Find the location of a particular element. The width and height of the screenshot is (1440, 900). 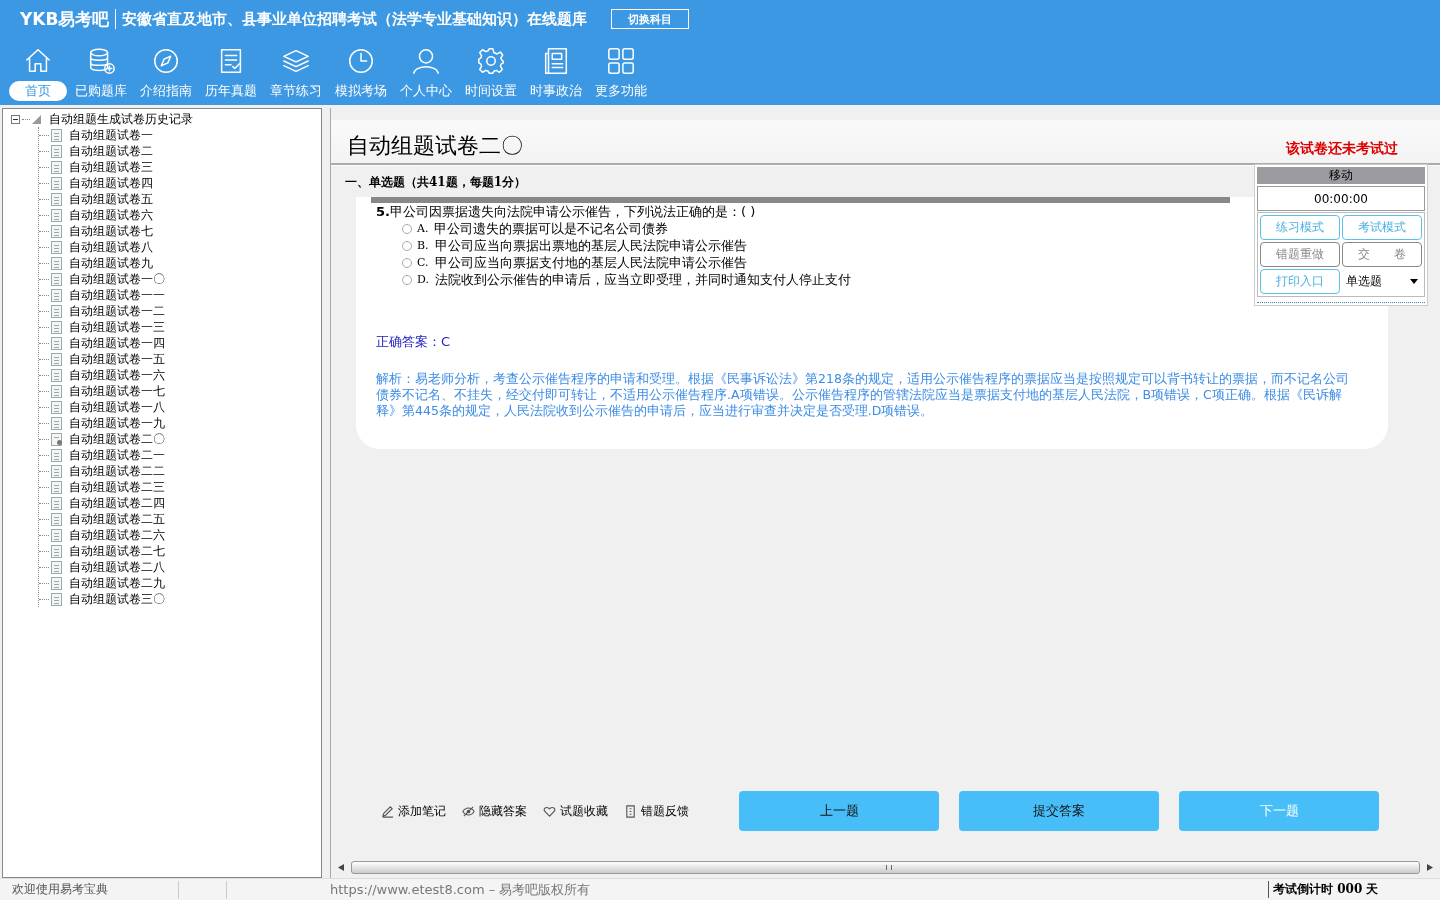

tree-item: 自动组题试卷二七 is located at coordinates (117, 551).